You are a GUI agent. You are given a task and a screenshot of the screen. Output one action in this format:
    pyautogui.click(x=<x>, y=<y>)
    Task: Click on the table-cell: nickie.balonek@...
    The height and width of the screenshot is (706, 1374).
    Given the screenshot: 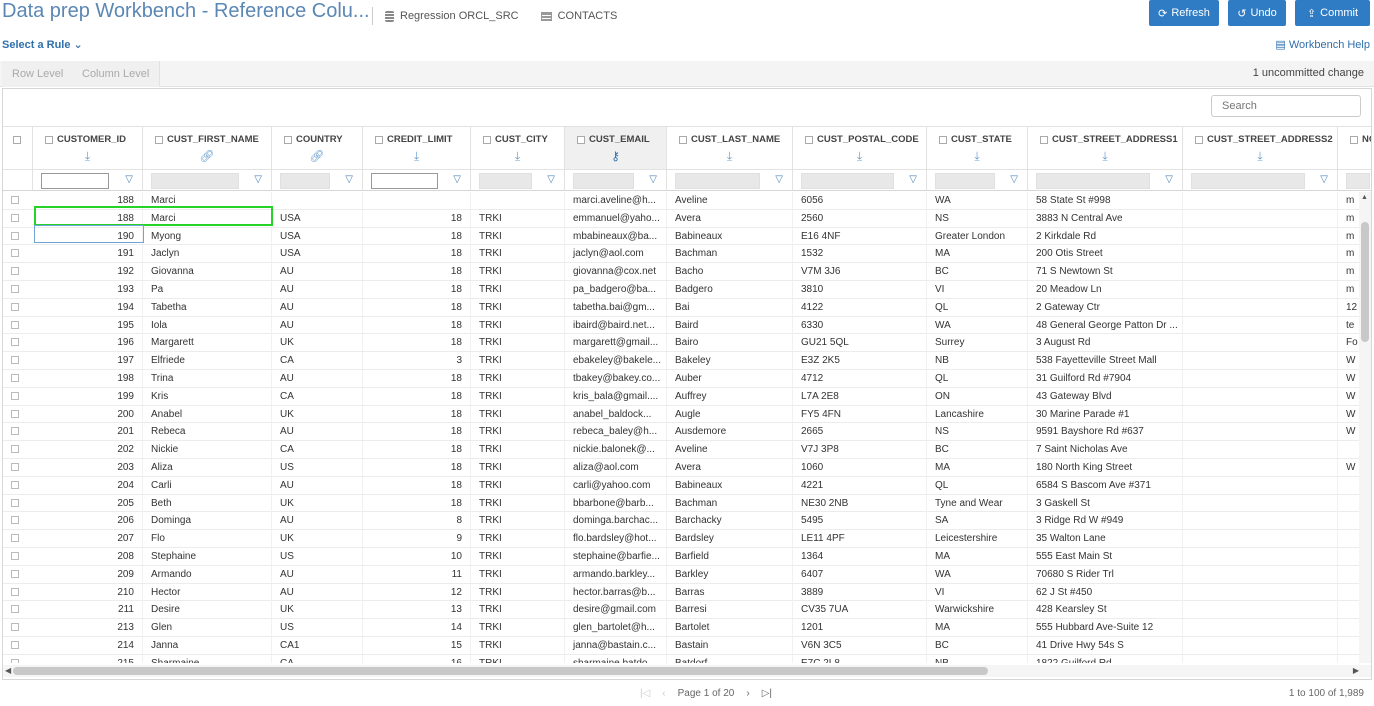 What is the action you would take?
    pyautogui.click(x=616, y=450)
    